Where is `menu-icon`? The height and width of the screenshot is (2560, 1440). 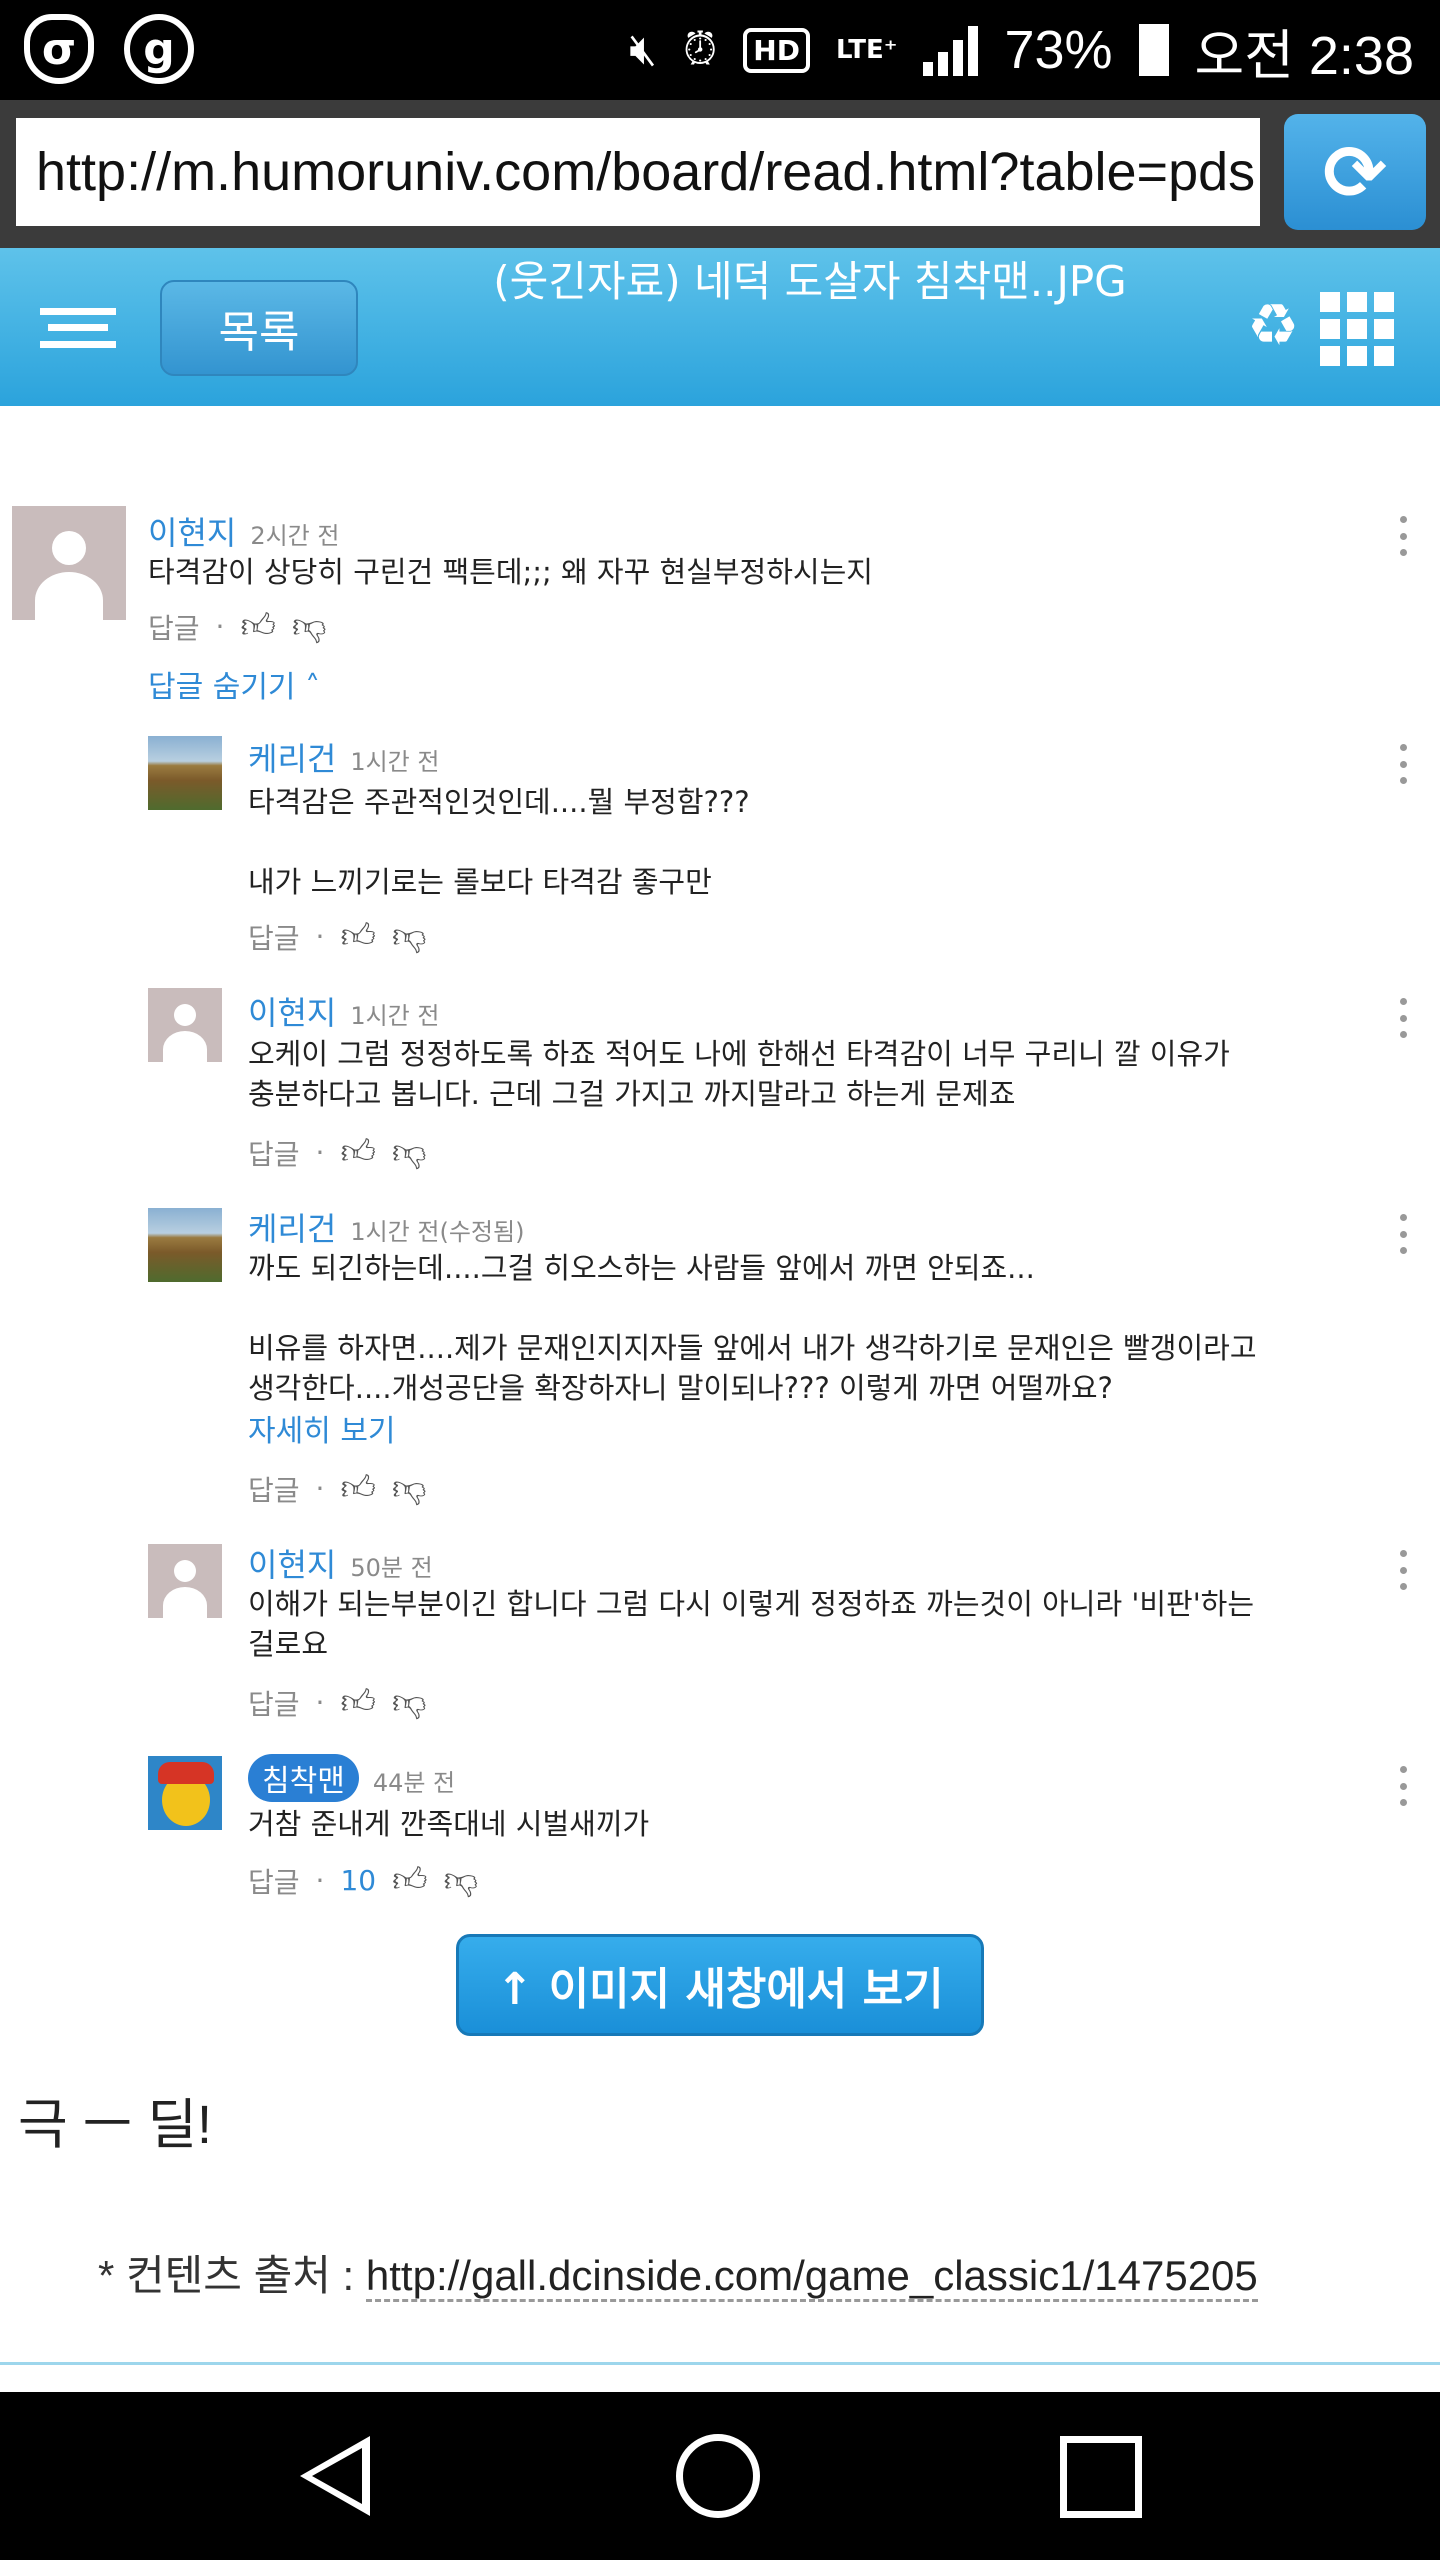
menu-icon is located at coordinates (78, 328).